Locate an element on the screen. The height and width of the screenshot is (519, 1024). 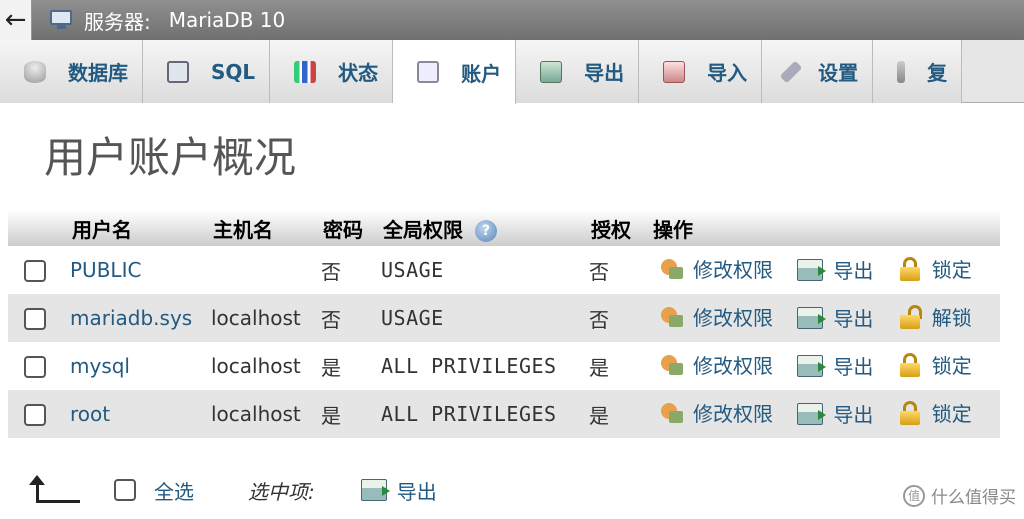
bulk-export-label: 导出 is located at coordinates (416, 491).